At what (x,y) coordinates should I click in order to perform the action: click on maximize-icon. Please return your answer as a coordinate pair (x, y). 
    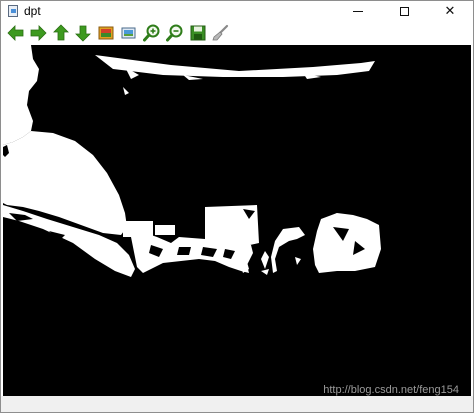
    Looking at the image, I should click on (404, 11).